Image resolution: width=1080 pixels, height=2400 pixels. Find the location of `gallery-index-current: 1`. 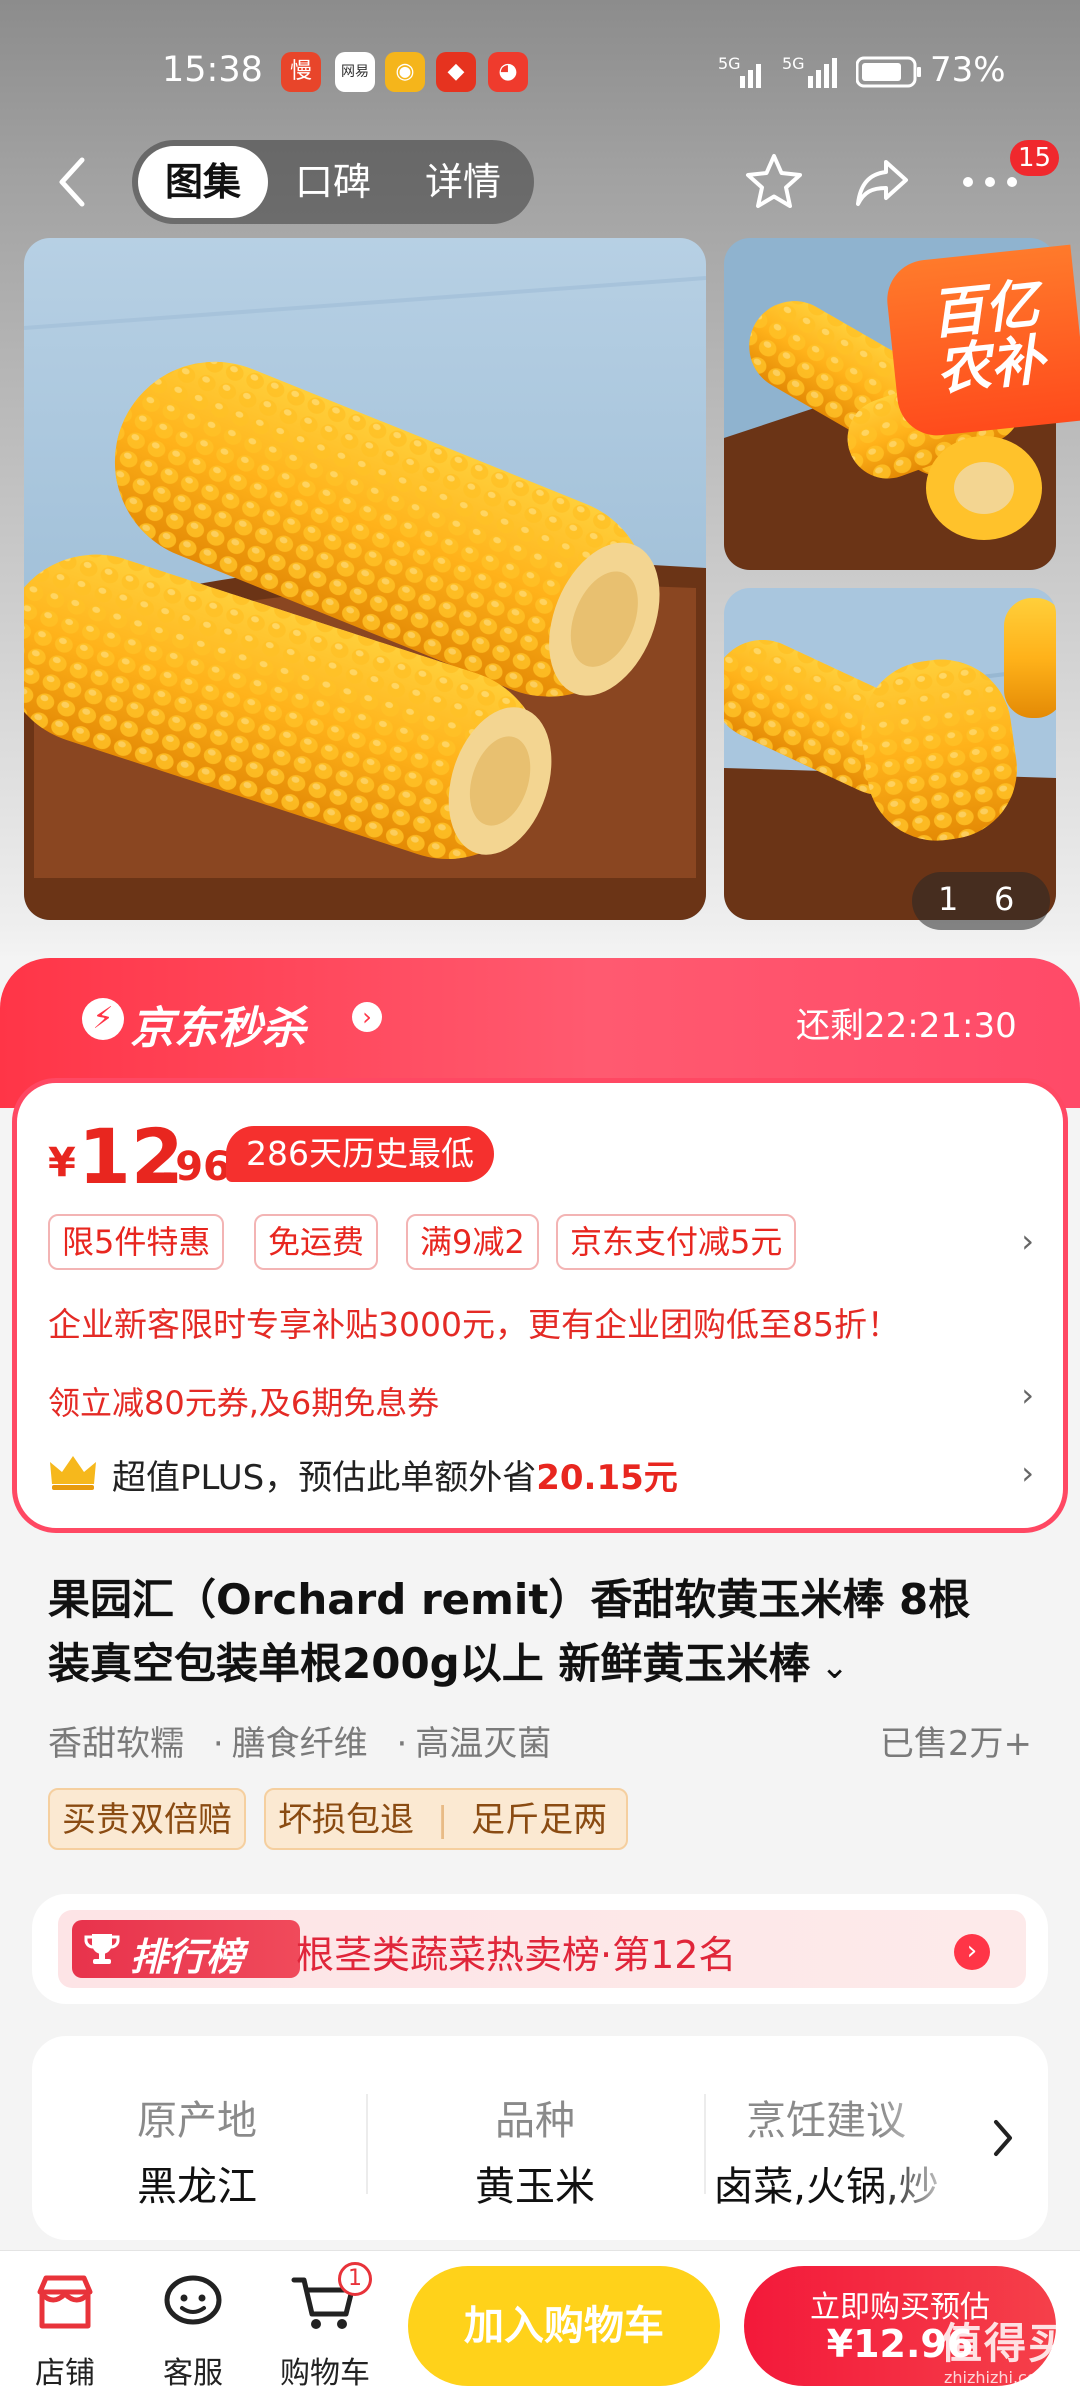

gallery-index-current: 1 is located at coordinates (948, 899).